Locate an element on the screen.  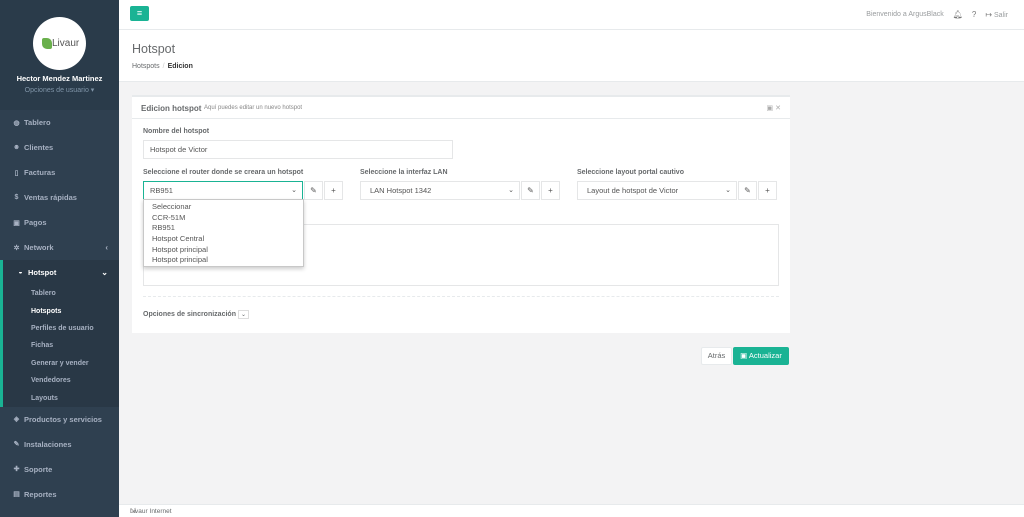
close-icon: ✕ is located at coordinates (778, 108).